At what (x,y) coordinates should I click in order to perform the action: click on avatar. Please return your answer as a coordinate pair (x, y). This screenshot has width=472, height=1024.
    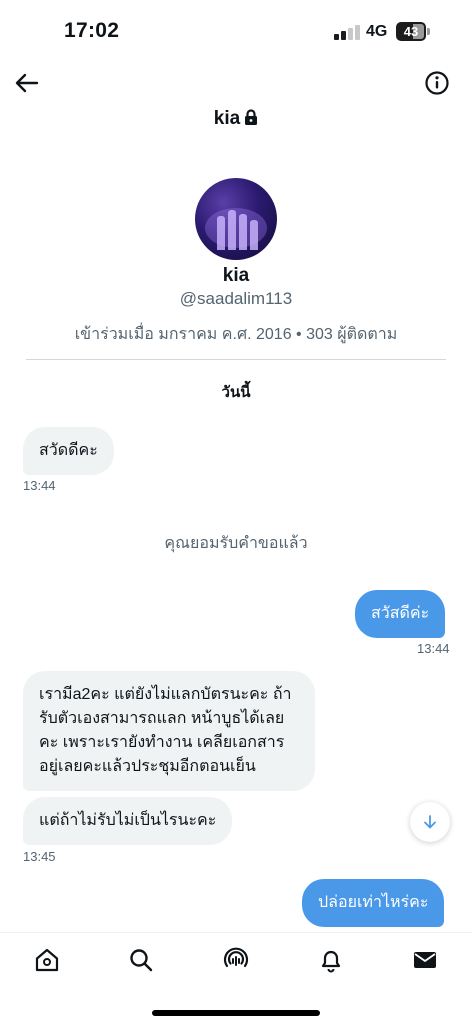
    Looking at the image, I should click on (236, 219).